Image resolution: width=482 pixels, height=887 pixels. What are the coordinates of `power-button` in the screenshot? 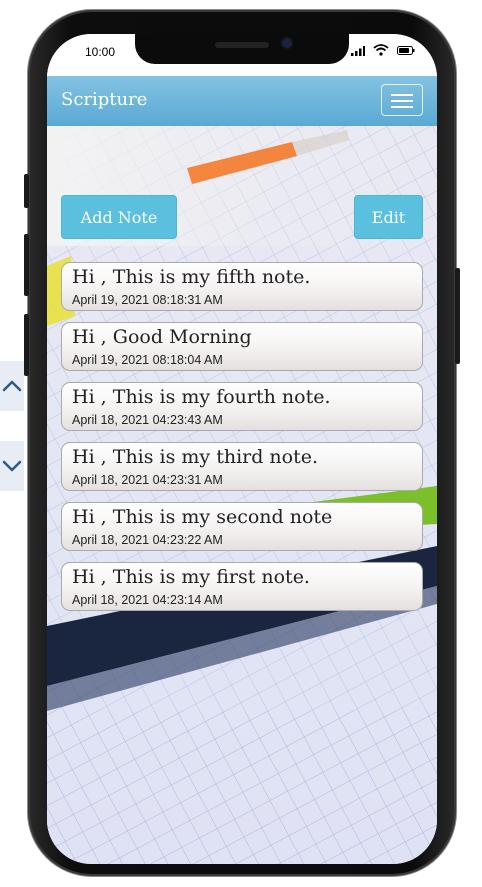 It's located at (457, 316).